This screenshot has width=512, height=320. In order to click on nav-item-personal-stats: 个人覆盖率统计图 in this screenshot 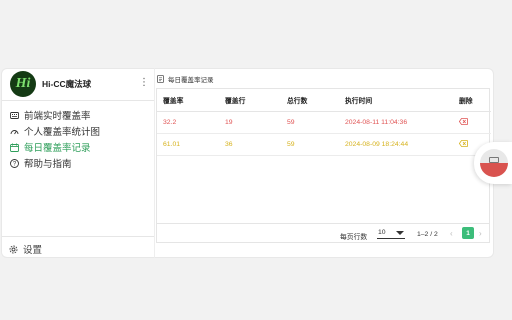, I will do `click(78, 131)`.